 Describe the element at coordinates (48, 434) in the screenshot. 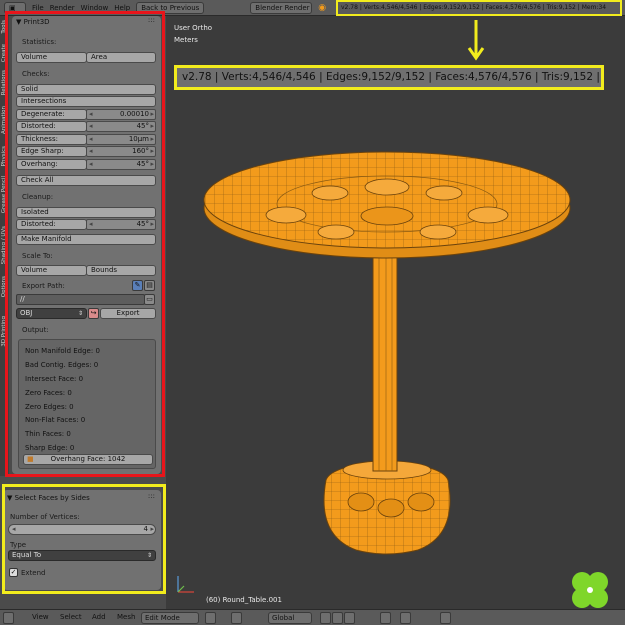

I see `output-line: Thin Faces: 0` at that location.